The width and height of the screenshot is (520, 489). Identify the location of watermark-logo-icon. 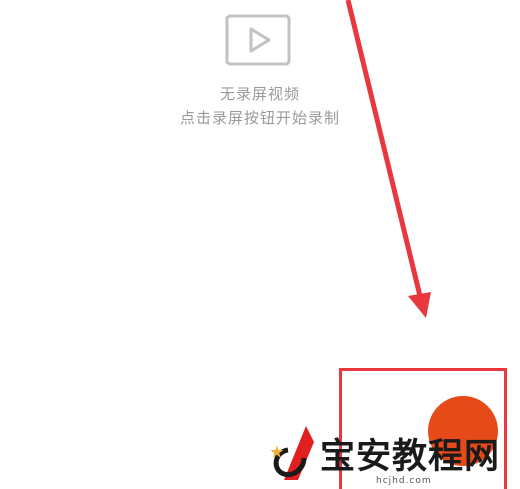
(292, 453).